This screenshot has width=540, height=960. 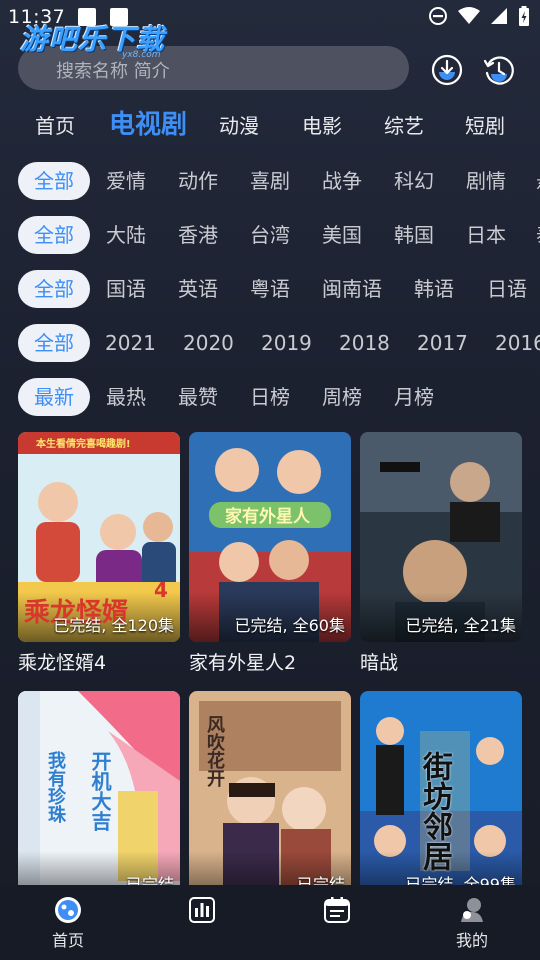 What do you see at coordinates (54, 289) in the screenshot?
I see `language-all-chip: 全部` at bounding box center [54, 289].